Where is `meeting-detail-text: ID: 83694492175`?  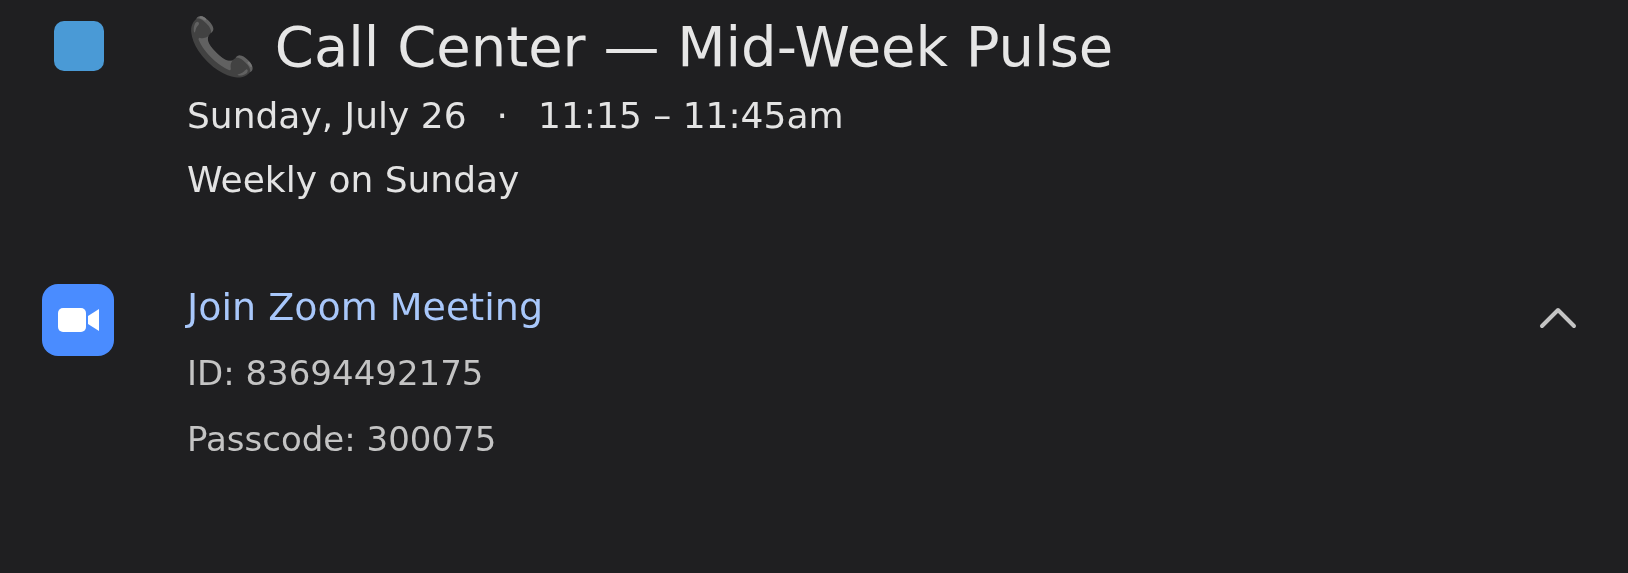
meeting-detail-text: ID: 83694492175 is located at coordinates (336, 373).